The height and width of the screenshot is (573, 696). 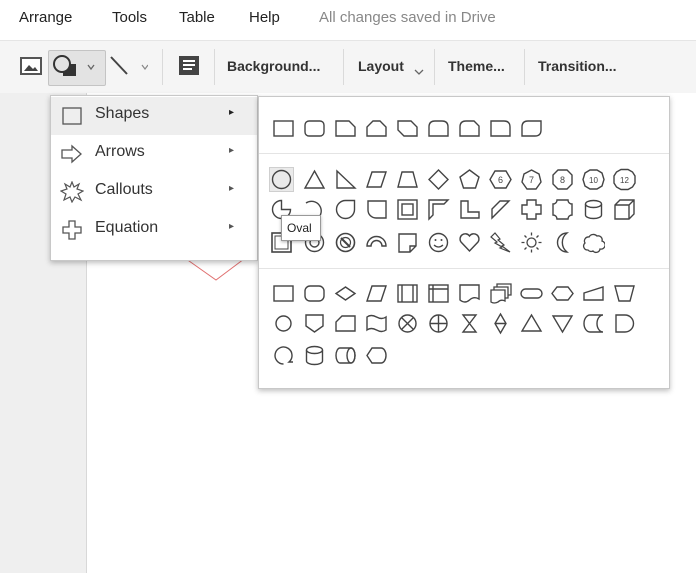 I want to click on block-arc-shape-icon, so click(x=376, y=242).